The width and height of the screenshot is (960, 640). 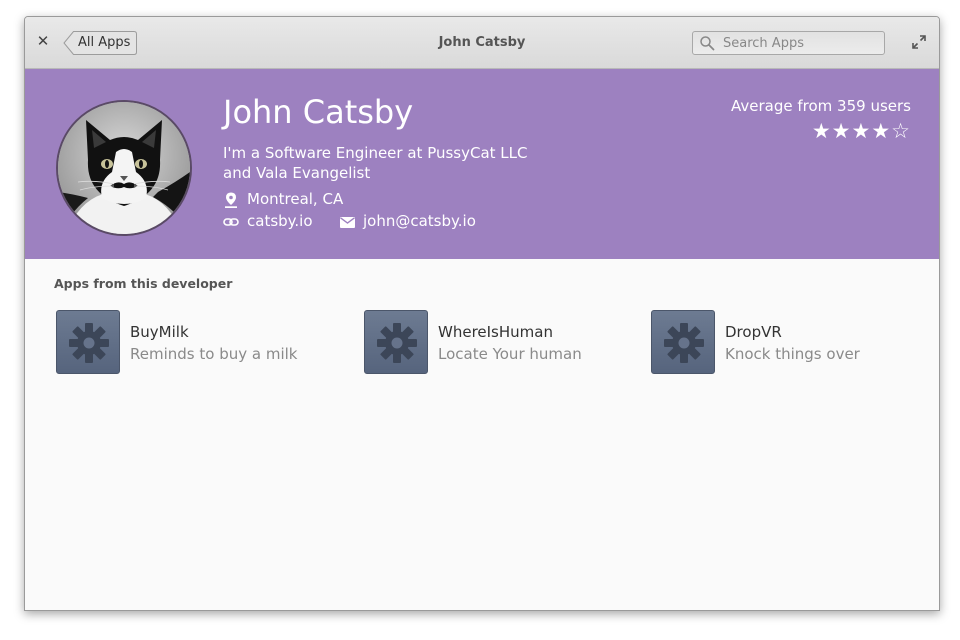 What do you see at coordinates (318, 112) in the screenshot?
I see `developer-name: John Catsby` at bounding box center [318, 112].